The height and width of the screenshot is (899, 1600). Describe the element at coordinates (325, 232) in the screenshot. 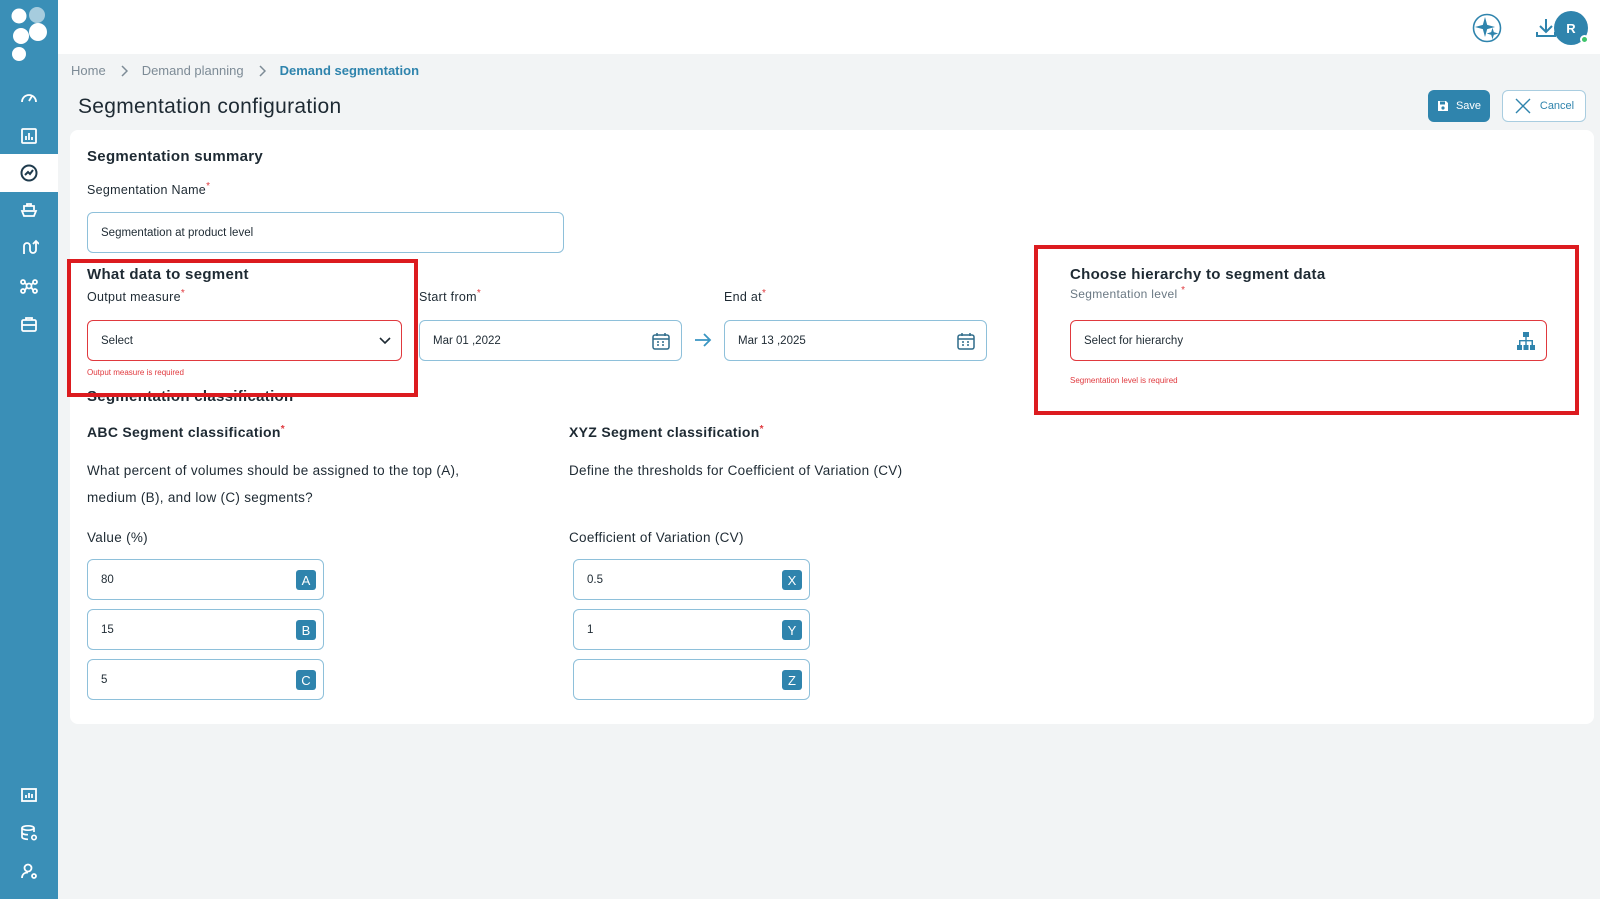

I see `segmentation-name-input: Segmentation at product level` at that location.